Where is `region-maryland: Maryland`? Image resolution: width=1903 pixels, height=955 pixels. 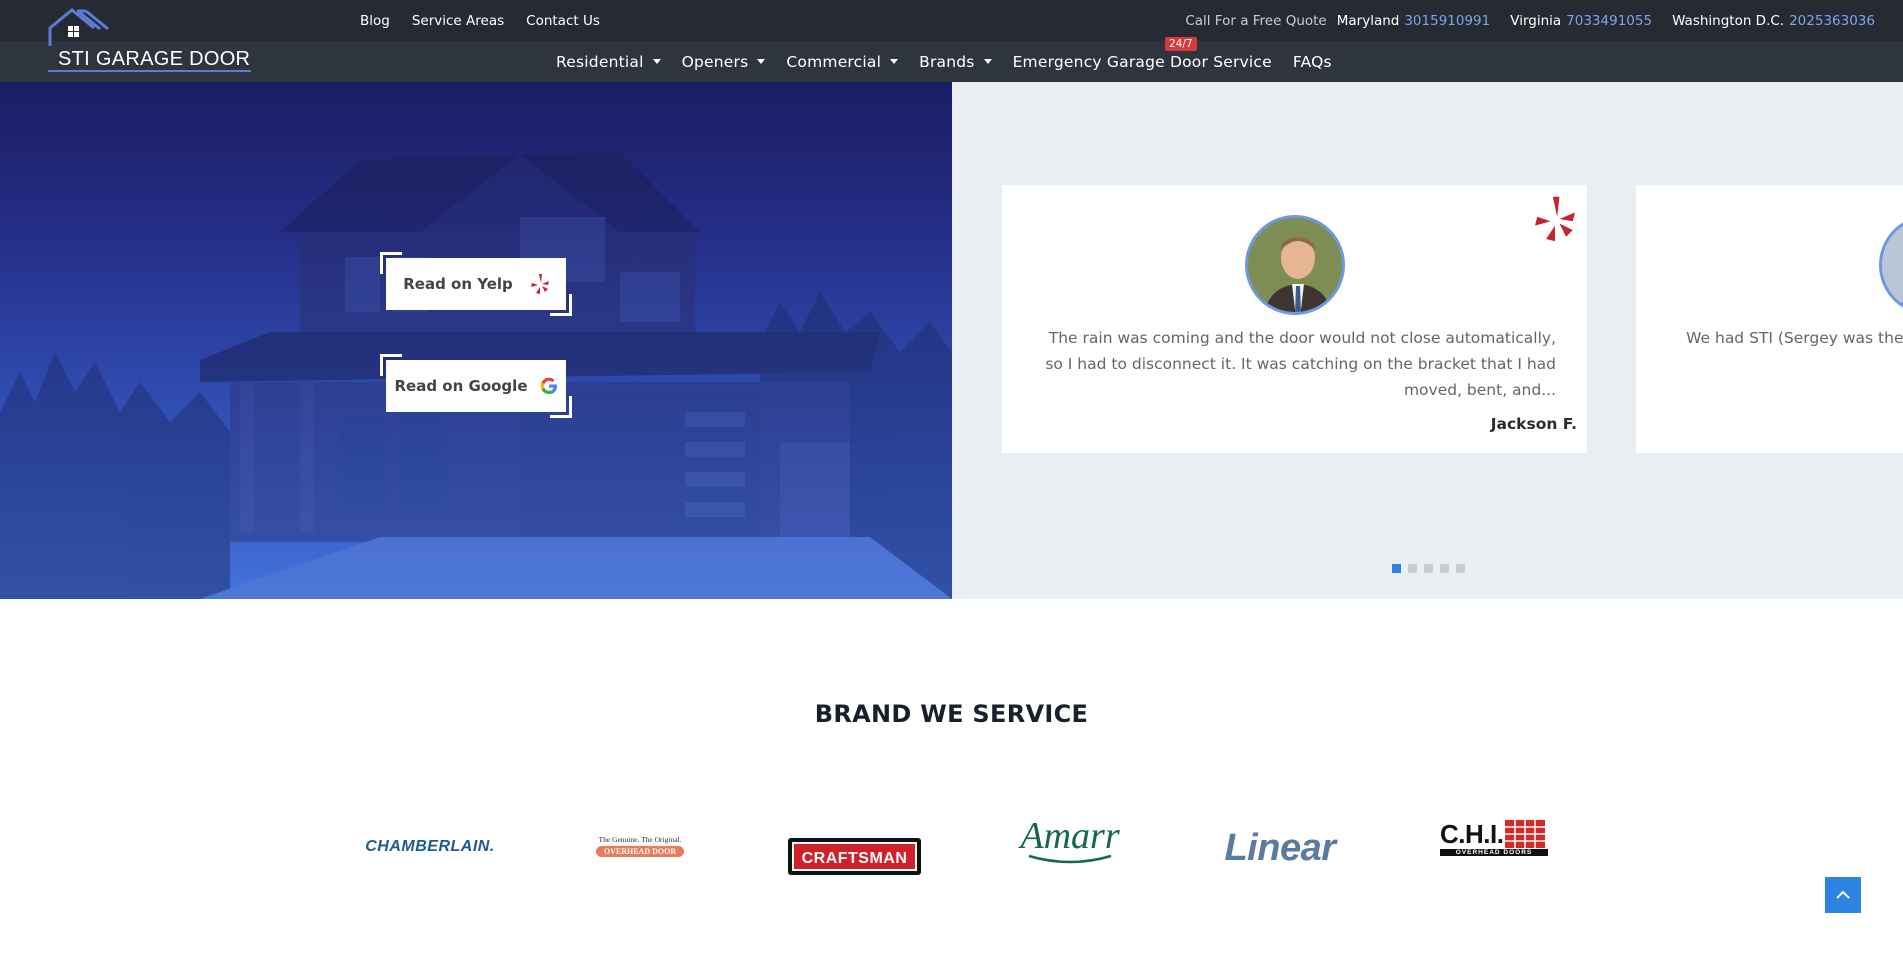 region-maryland: Maryland is located at coordinates (1368, 20).